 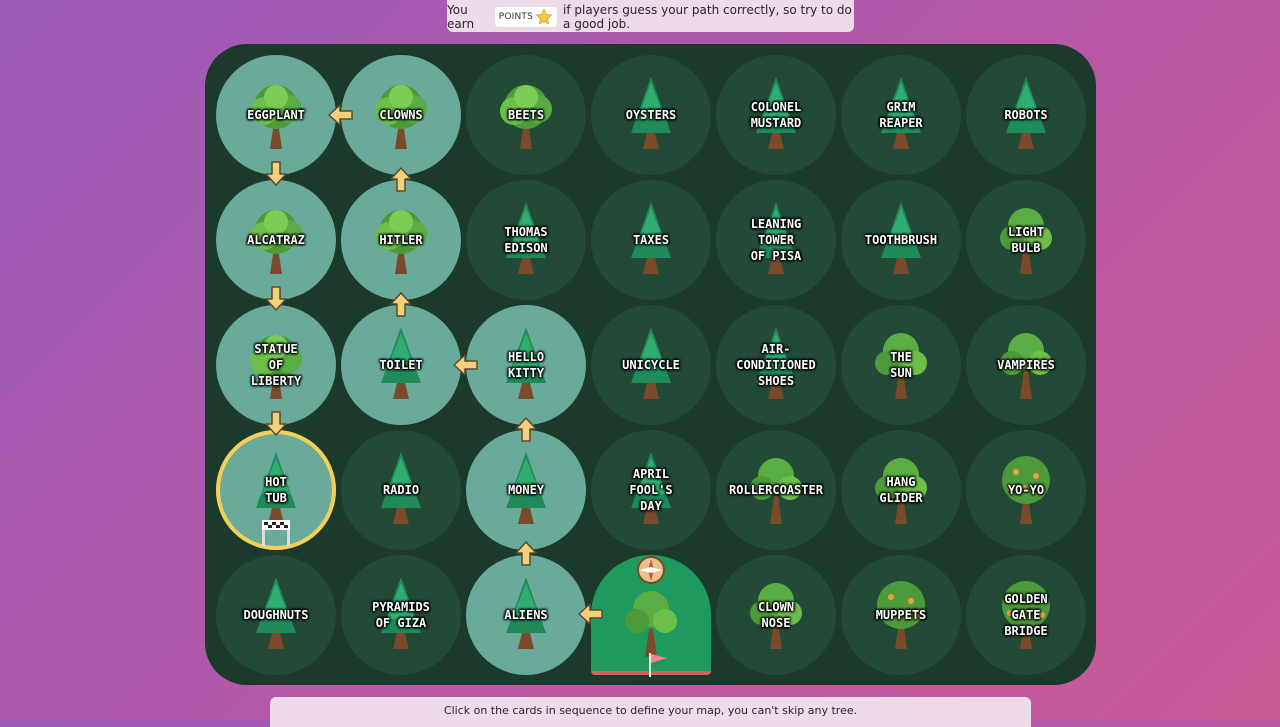 I want to click on tree-card-light-bulb: LIGHT BULB, so click(x=1026, y=240).